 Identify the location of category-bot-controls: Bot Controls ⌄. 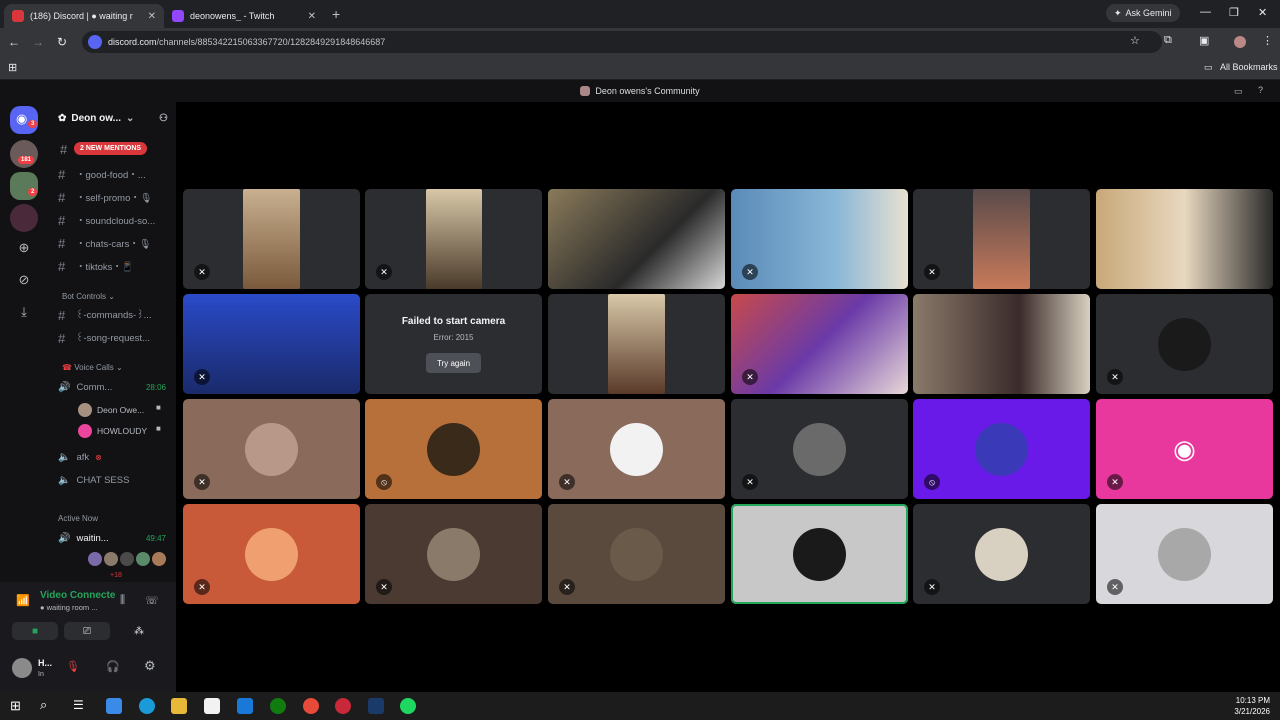
(88, 296).